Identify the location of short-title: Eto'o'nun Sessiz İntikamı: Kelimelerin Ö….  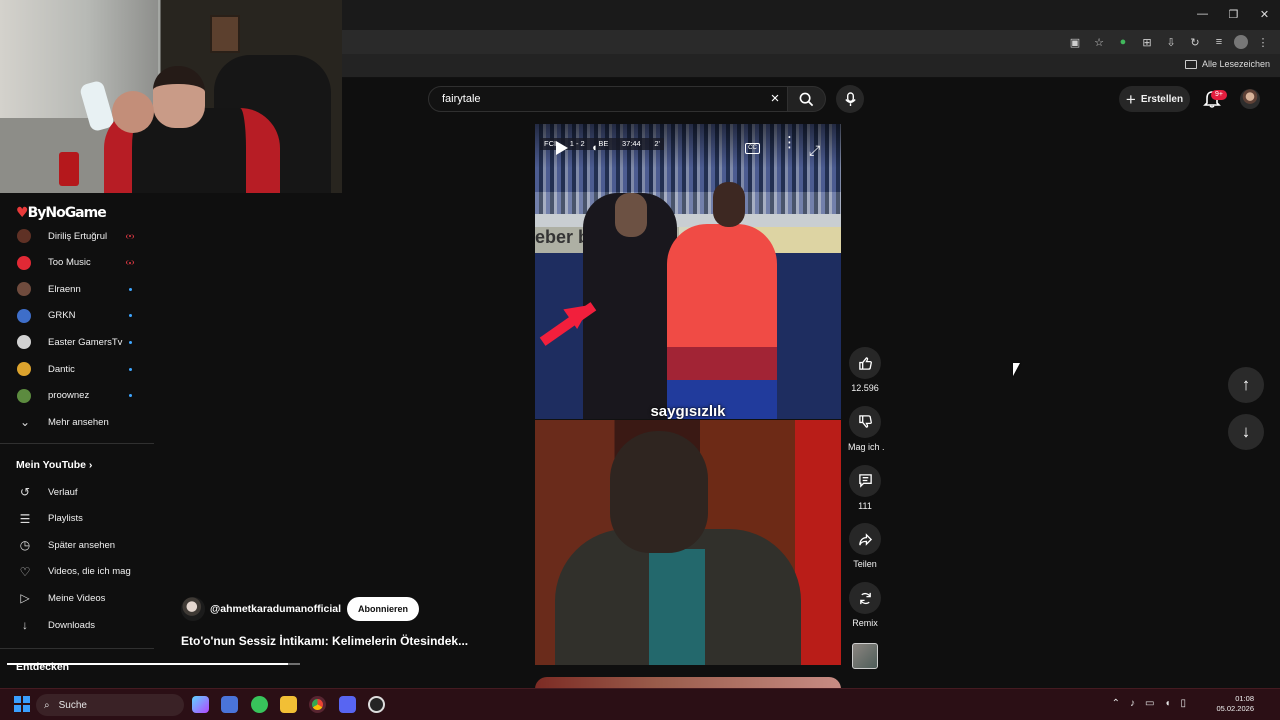
(356, 641).